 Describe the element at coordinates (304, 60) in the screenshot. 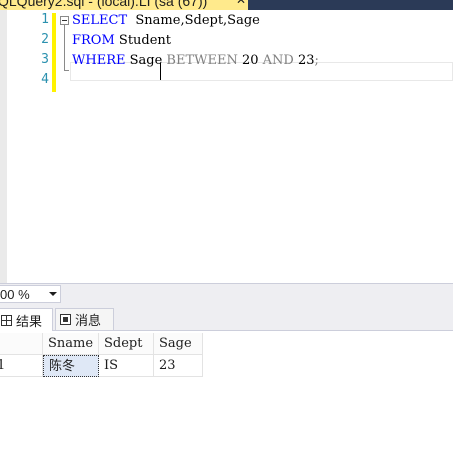

I see `code-text: 23` at that location.